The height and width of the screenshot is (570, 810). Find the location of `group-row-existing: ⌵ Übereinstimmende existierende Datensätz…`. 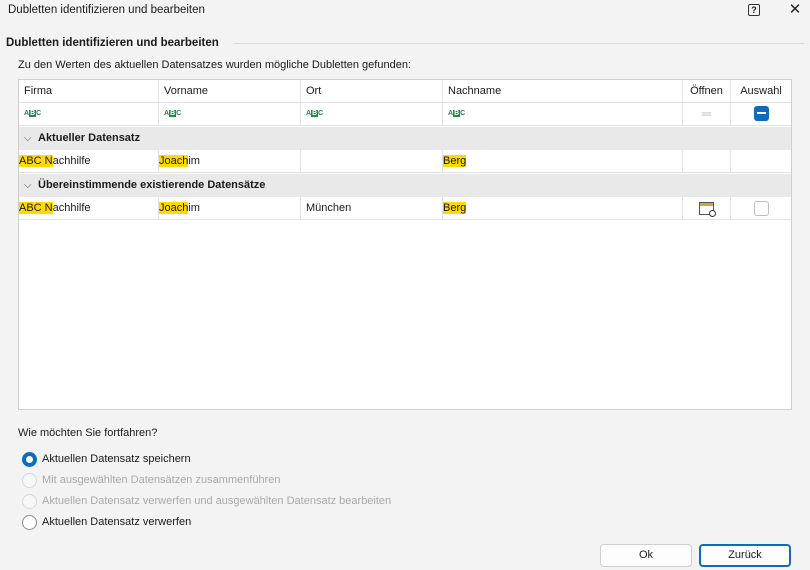

group-row-existing: ⌵ Übereinstimmende existierende Datensätz… is located at coordinates (405, 185).